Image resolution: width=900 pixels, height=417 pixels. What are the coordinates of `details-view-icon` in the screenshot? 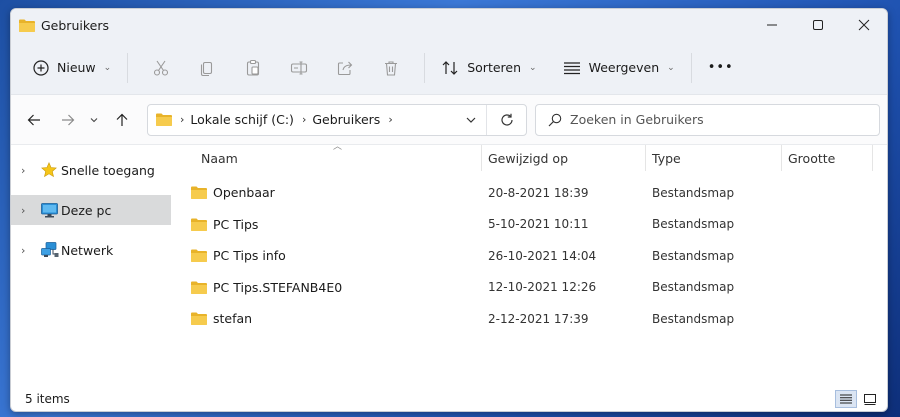 It's located at (846, 399).